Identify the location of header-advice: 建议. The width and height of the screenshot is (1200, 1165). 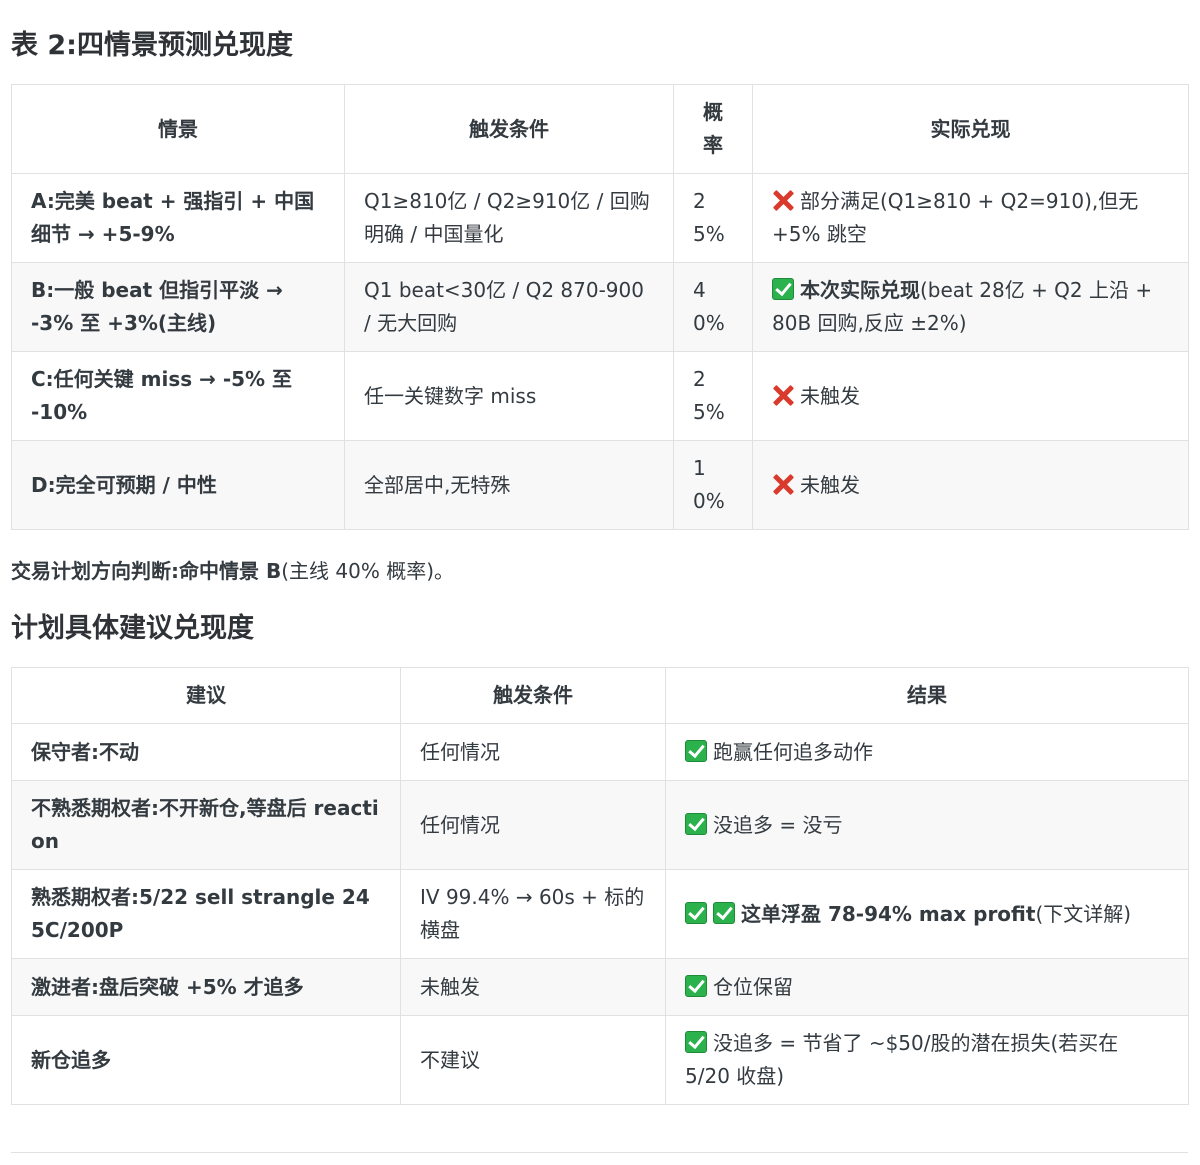
(206, 695).